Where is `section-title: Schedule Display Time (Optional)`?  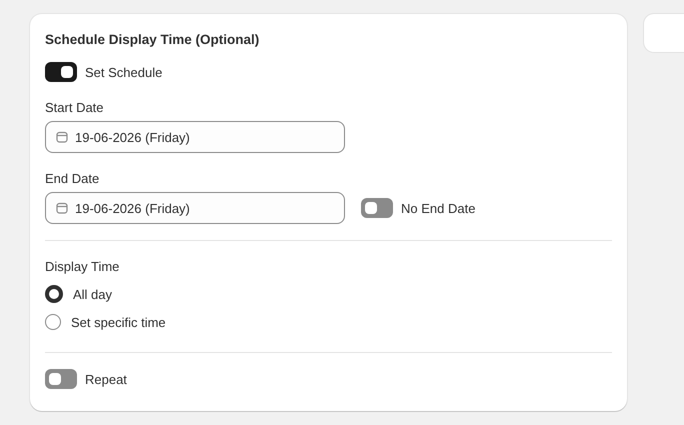 section-title: Schedule Display Time (Optional) is located at coordinates (152, 39).